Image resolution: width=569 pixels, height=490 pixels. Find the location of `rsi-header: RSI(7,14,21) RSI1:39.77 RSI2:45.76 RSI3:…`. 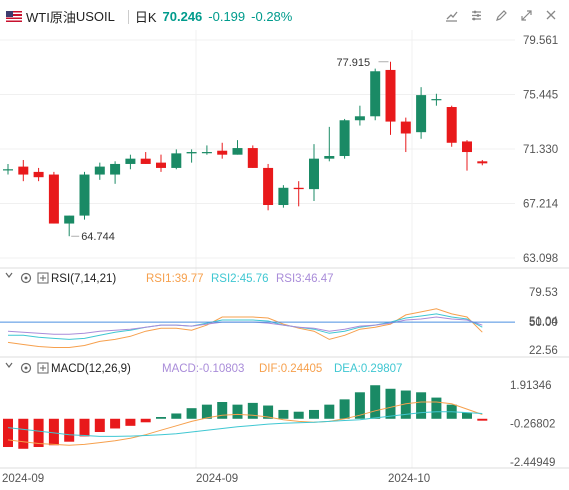

rsi-header: RSI(7,14,21) RSI1:39.77 RSI2:45.76 RSI3:… is located at coordinates (169, 278).